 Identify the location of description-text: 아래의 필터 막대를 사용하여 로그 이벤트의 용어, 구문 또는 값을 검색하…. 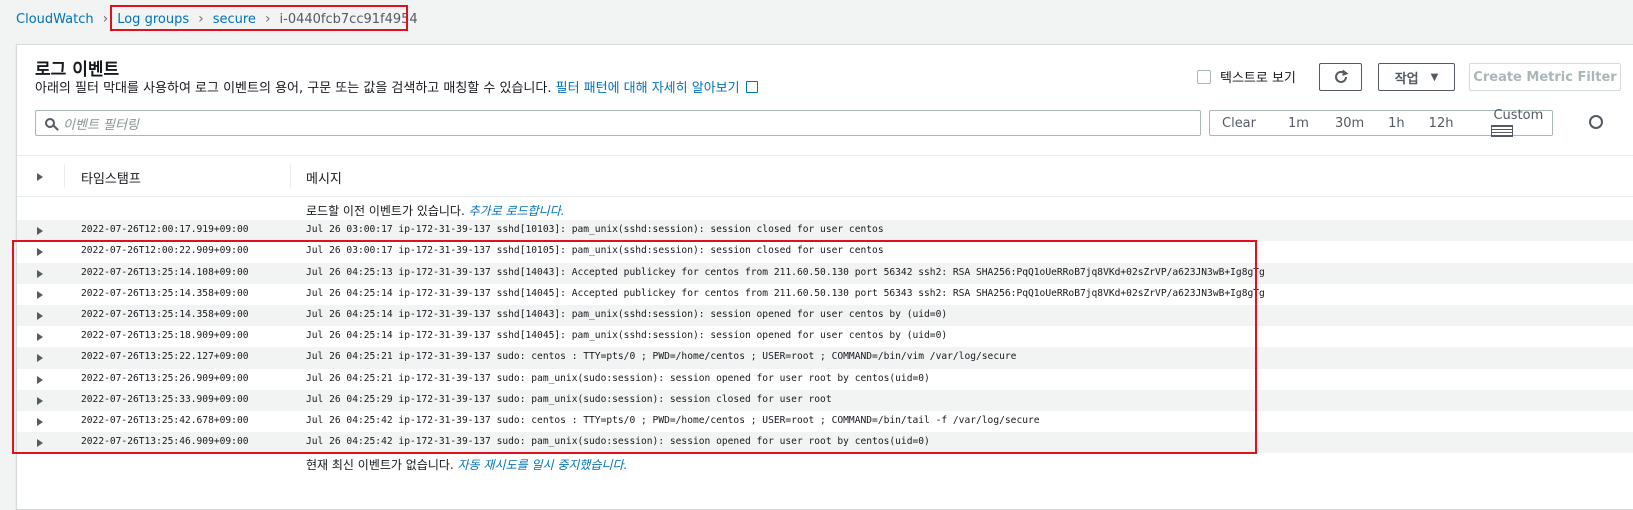
(293, 88).